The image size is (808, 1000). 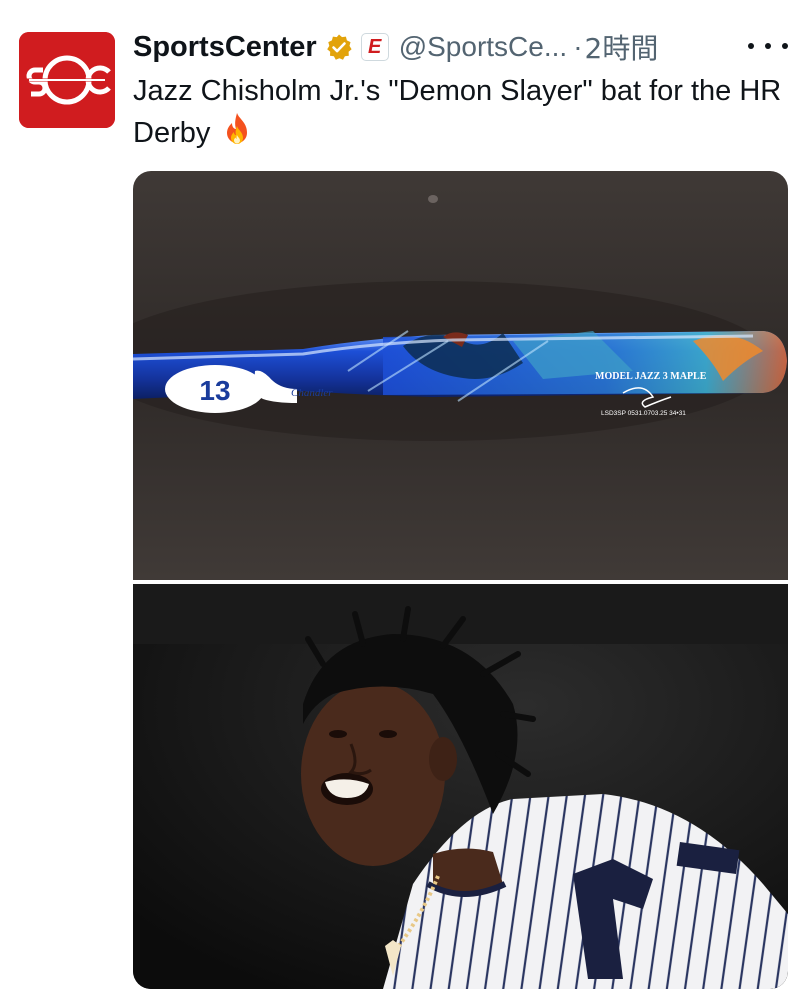 I want to click on avatar, so click(x=67, y=80).